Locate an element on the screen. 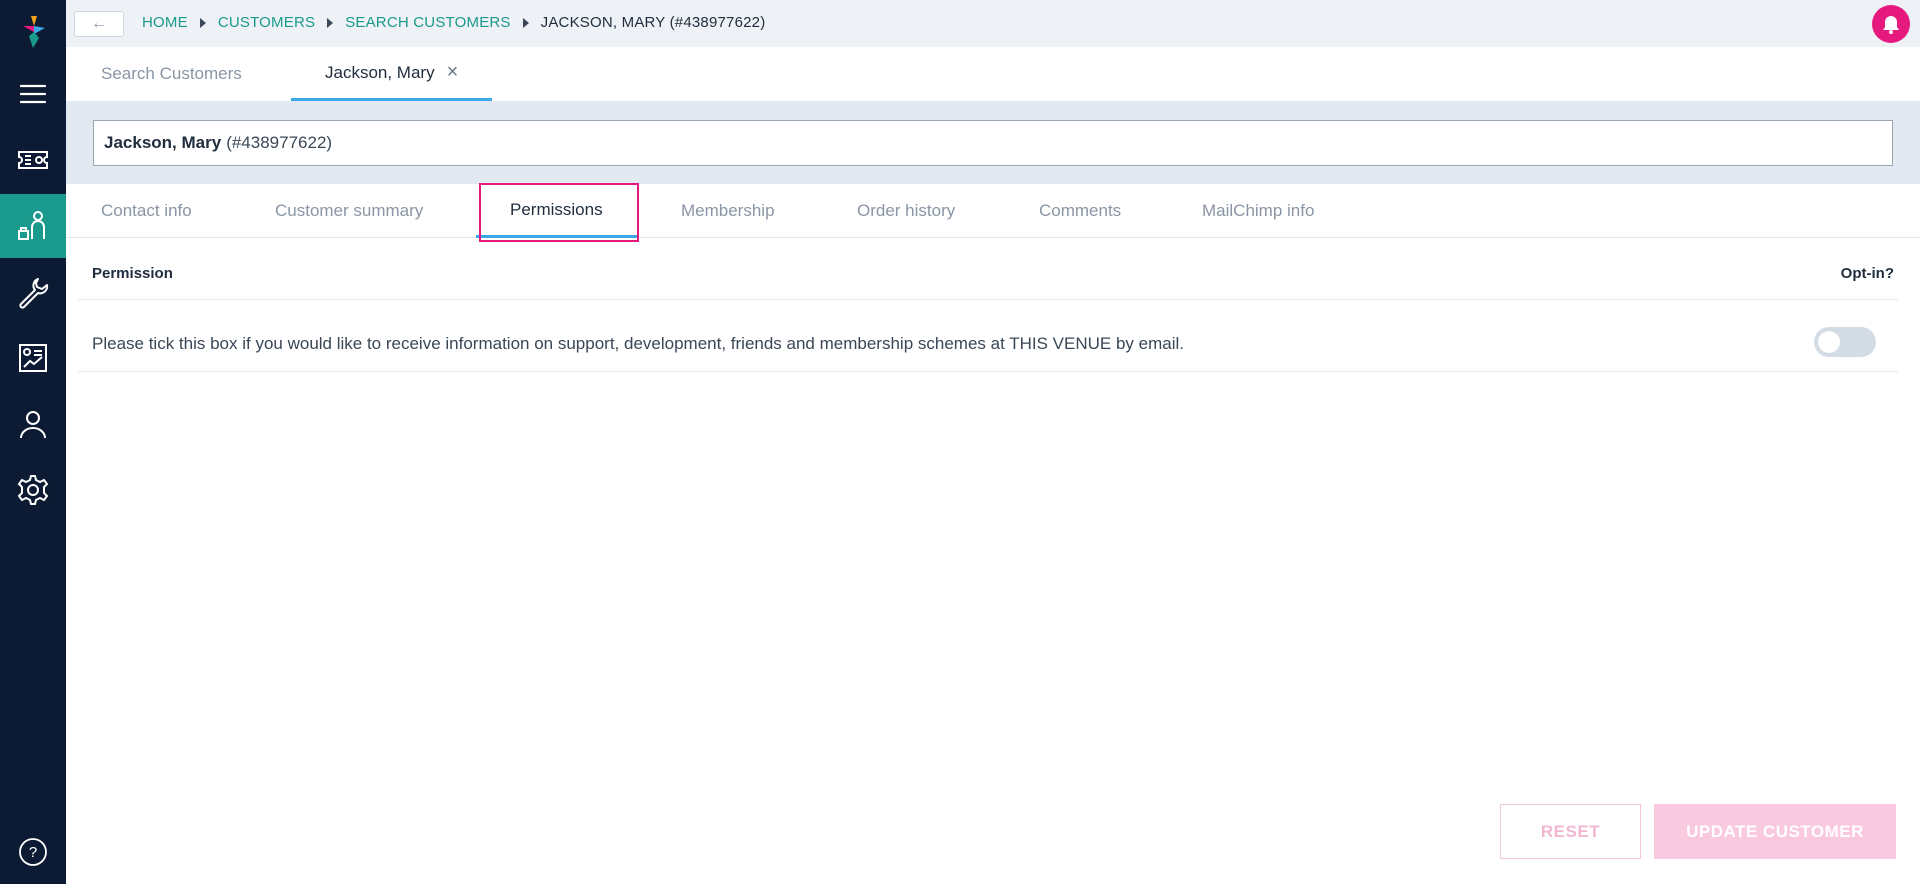  tab-search-customers: Search Customers is located at coordinates (171, 74).